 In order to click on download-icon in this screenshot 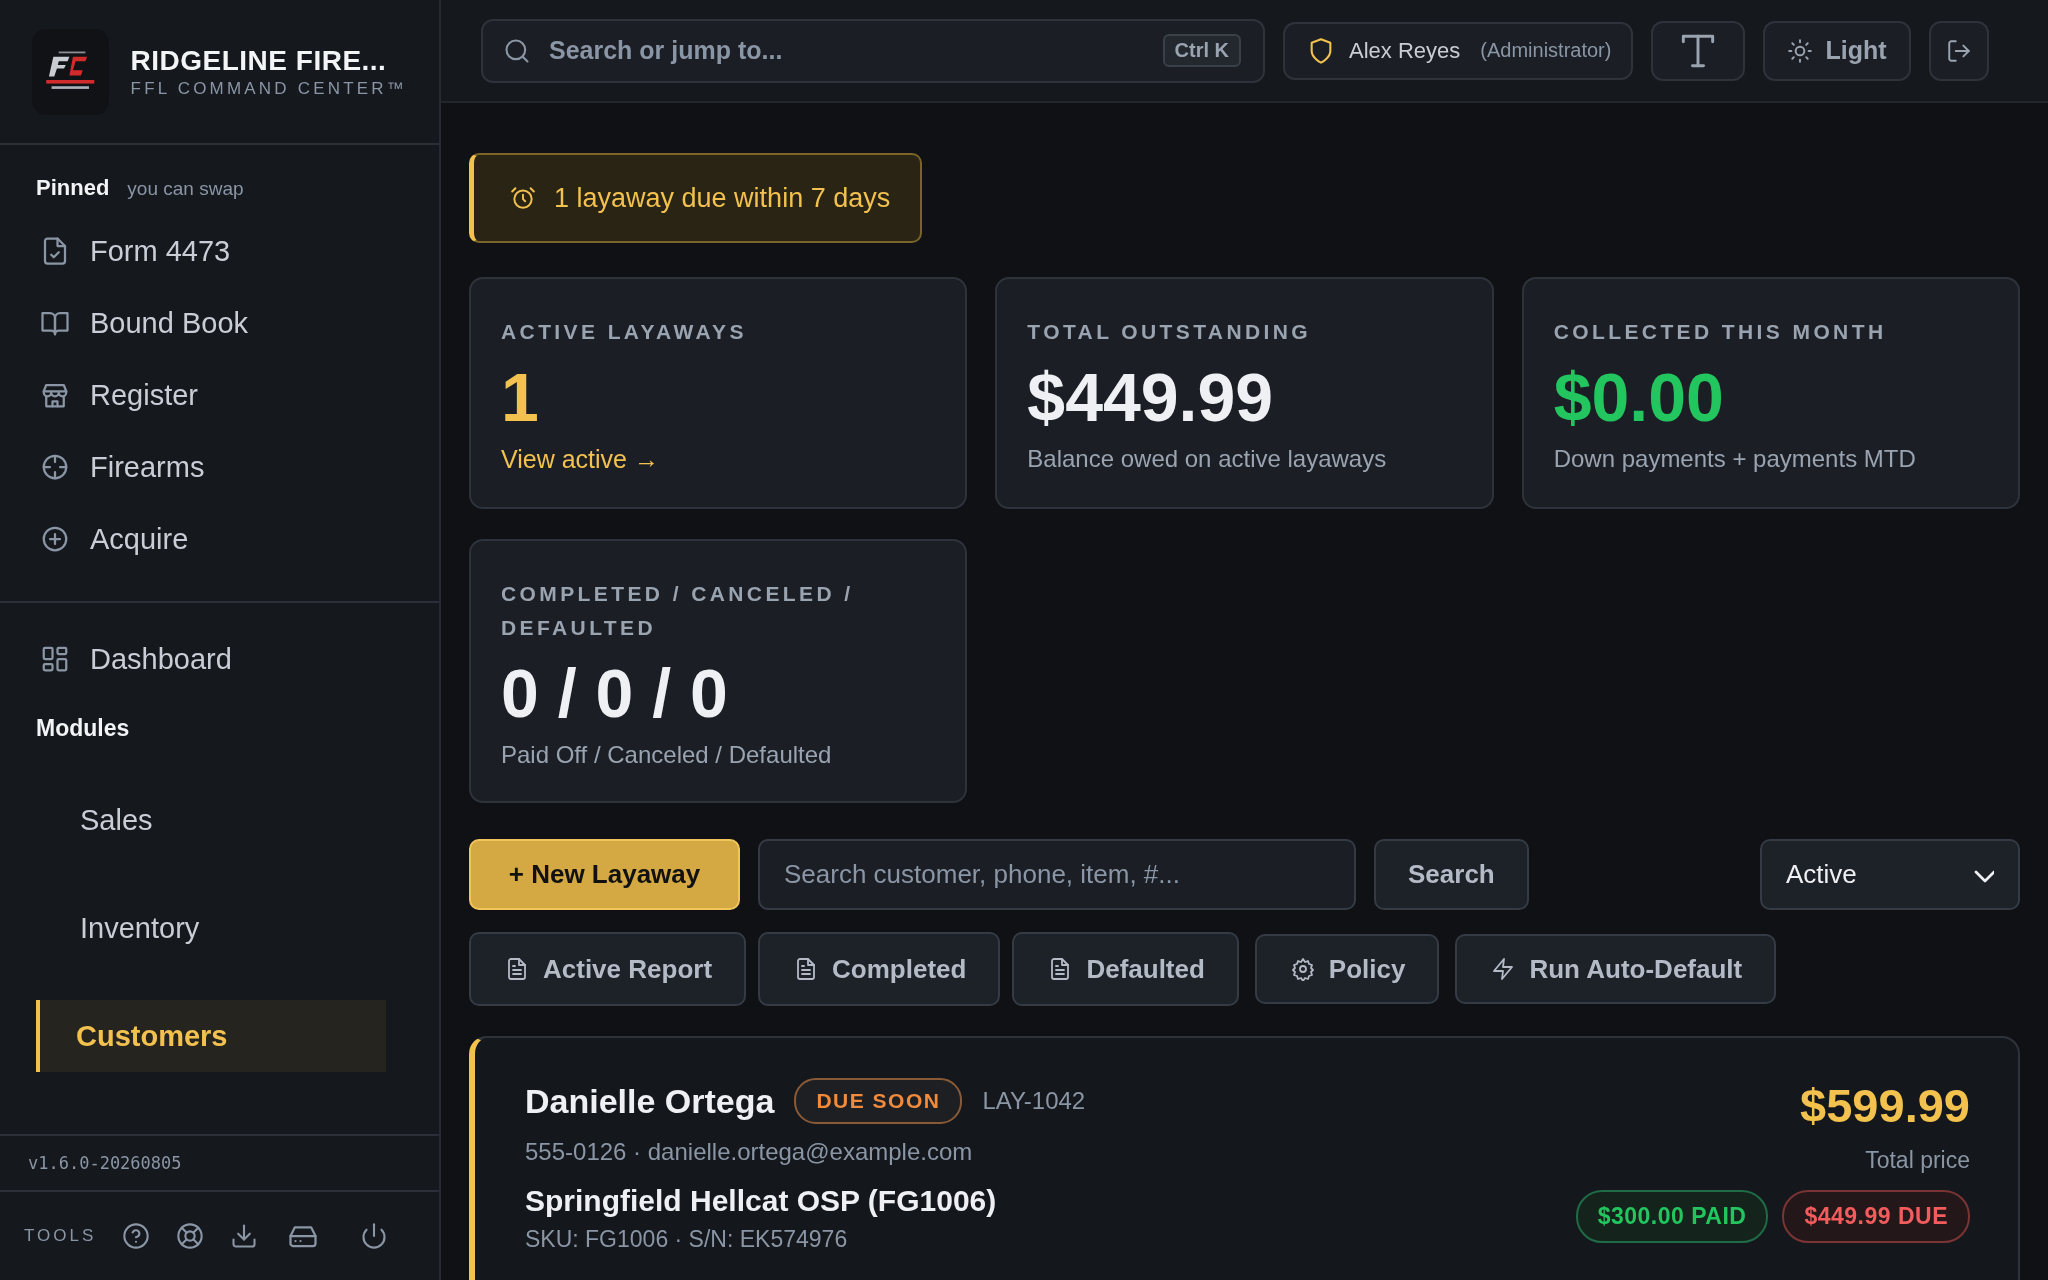, I will do `click(244, 1236)`.